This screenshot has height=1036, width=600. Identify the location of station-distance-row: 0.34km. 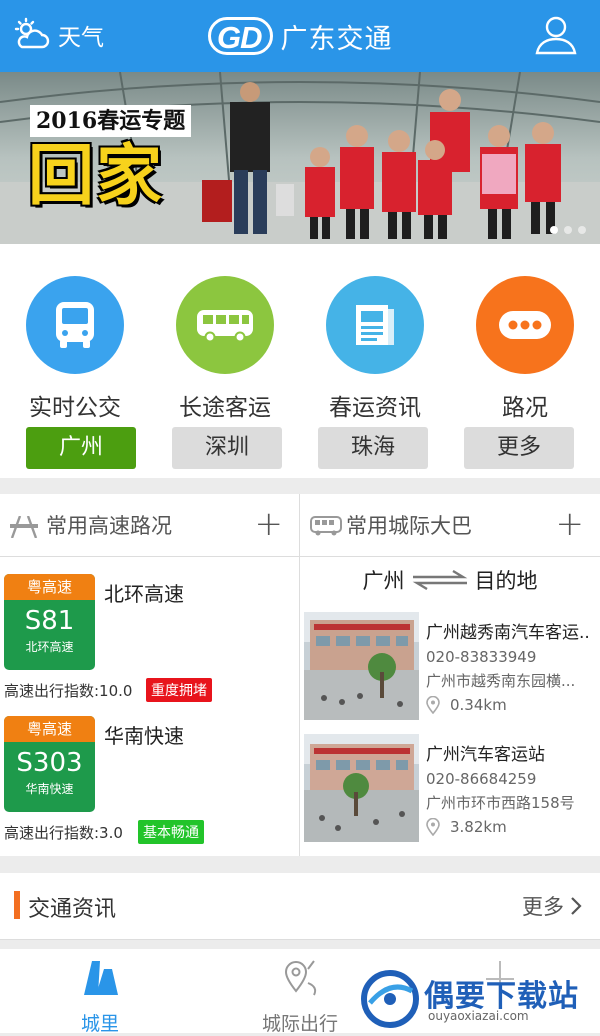
(466, 705).